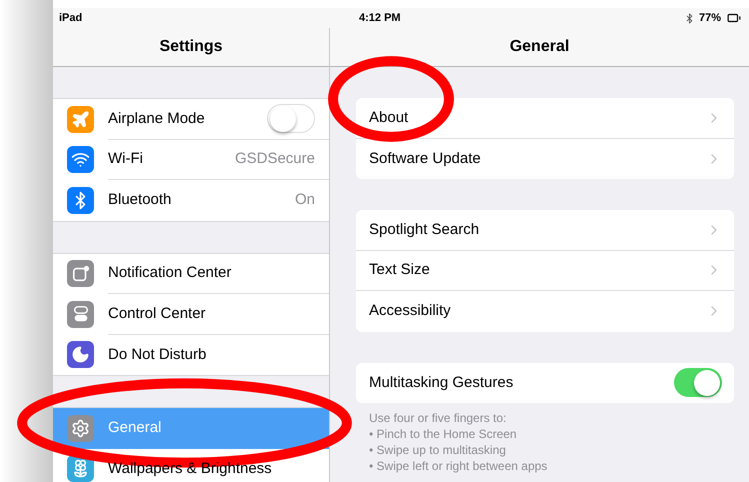 The image size is (749, 482). I want to click on item-value: On, so click(304, 200).